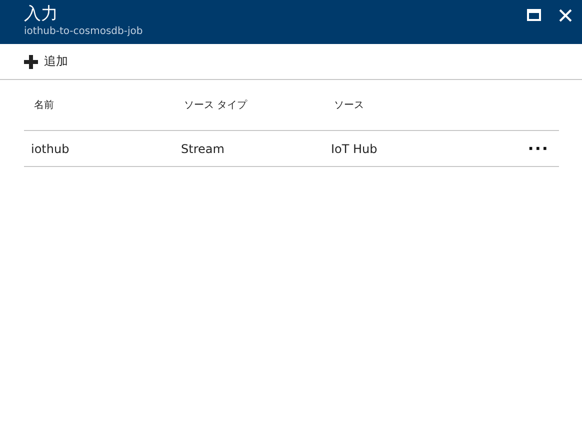  I want to click on maximize-icon, so click(534, 15).